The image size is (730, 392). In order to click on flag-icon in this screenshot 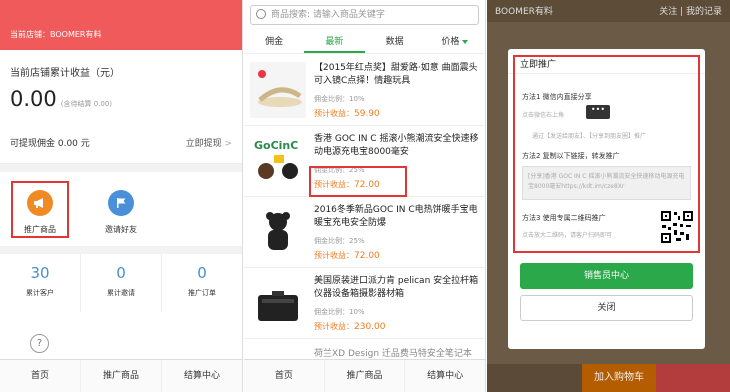, I will do `click(121, 203)`.